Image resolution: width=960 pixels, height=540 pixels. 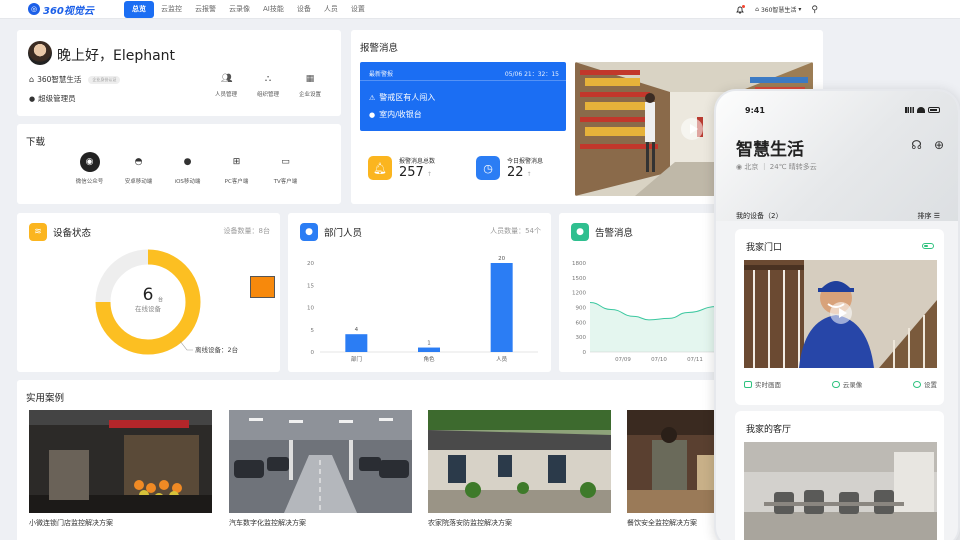 What do you see at coordinates (358, 9) in the screenshot?
I see `nav-item: 设置` at bounding box center [358, 9].